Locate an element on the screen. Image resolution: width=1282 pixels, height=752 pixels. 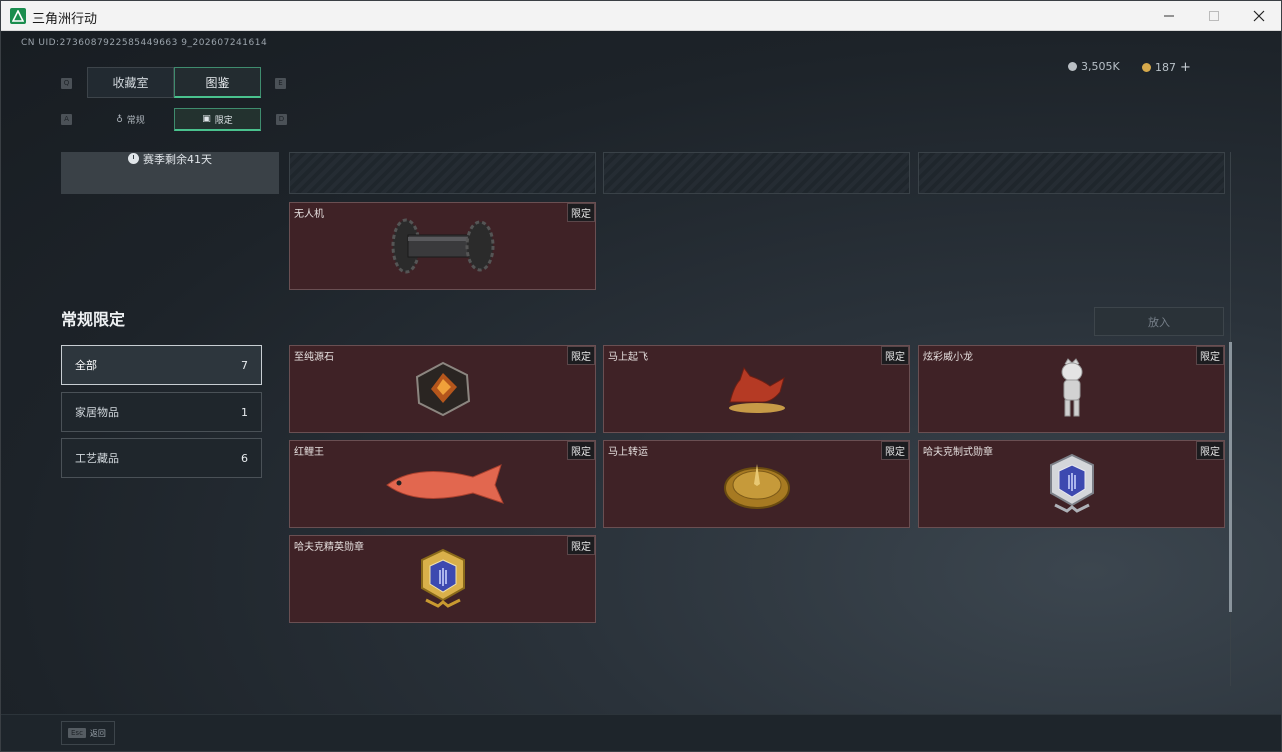
minimize-button is located at coordinates (1169, 16).